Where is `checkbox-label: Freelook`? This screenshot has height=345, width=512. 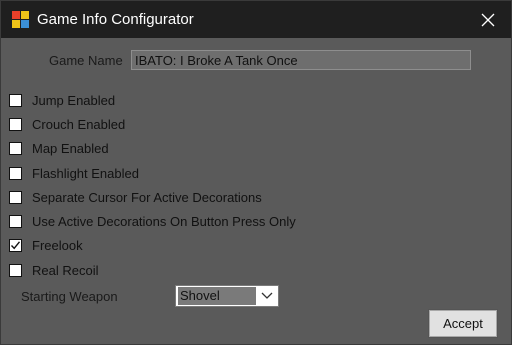
checkbox-label: Freelook is located at coordinates (57, 245).